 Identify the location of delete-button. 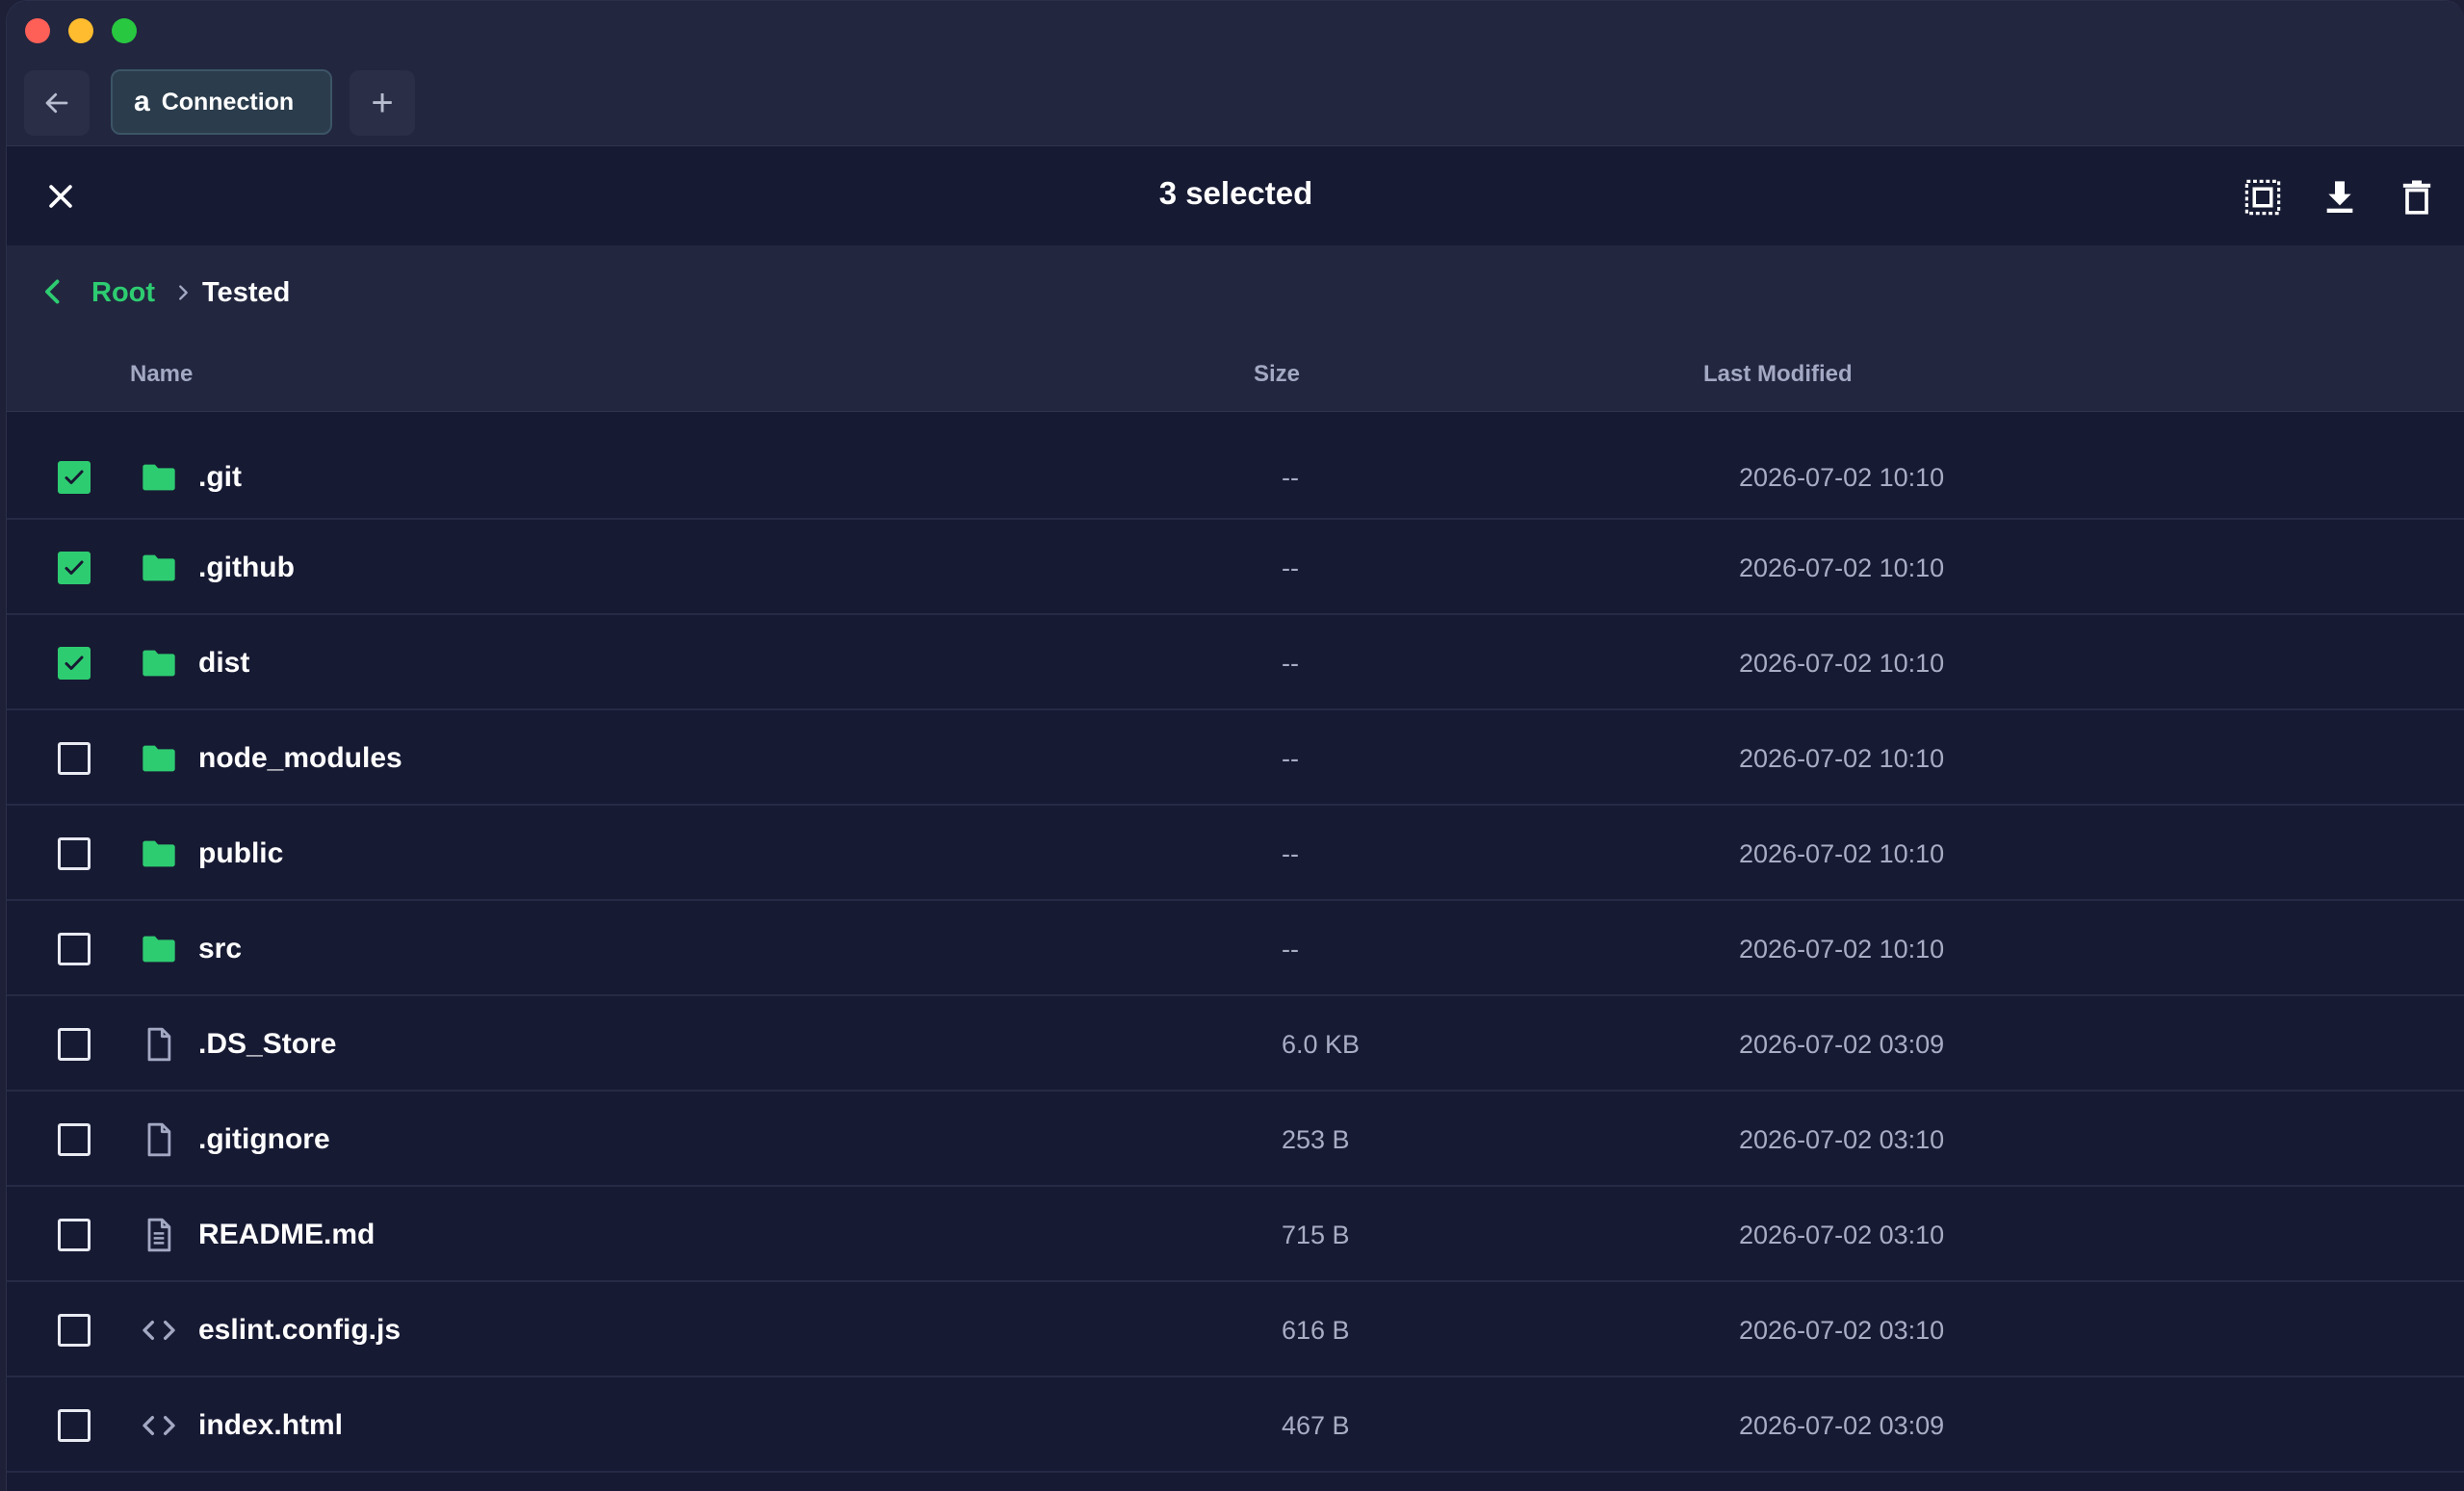
(2417, 197).